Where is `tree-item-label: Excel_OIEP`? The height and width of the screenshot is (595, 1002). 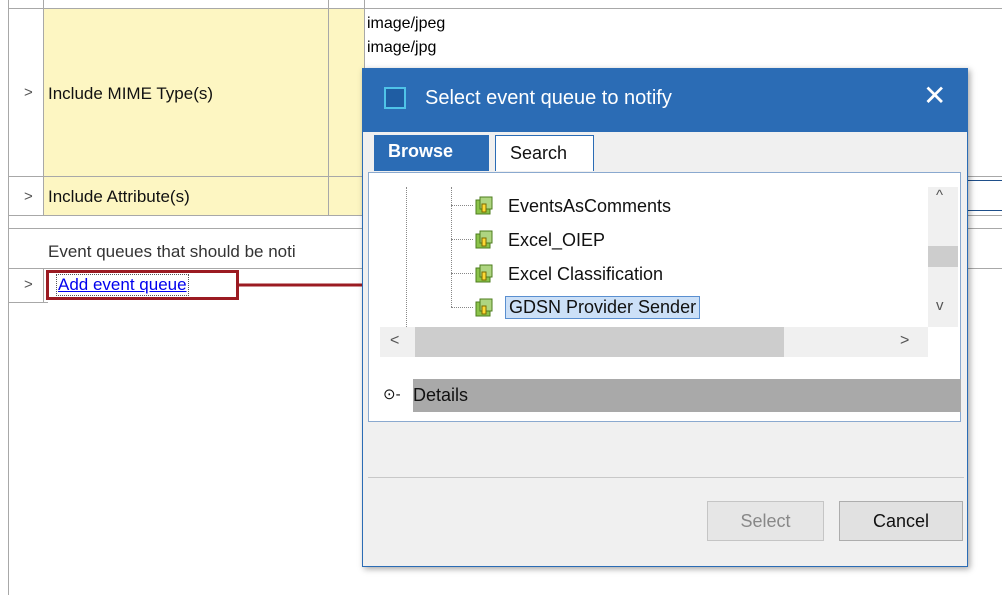 tree-item-label: Excel_OIEP is located at coordinates (557, 240).